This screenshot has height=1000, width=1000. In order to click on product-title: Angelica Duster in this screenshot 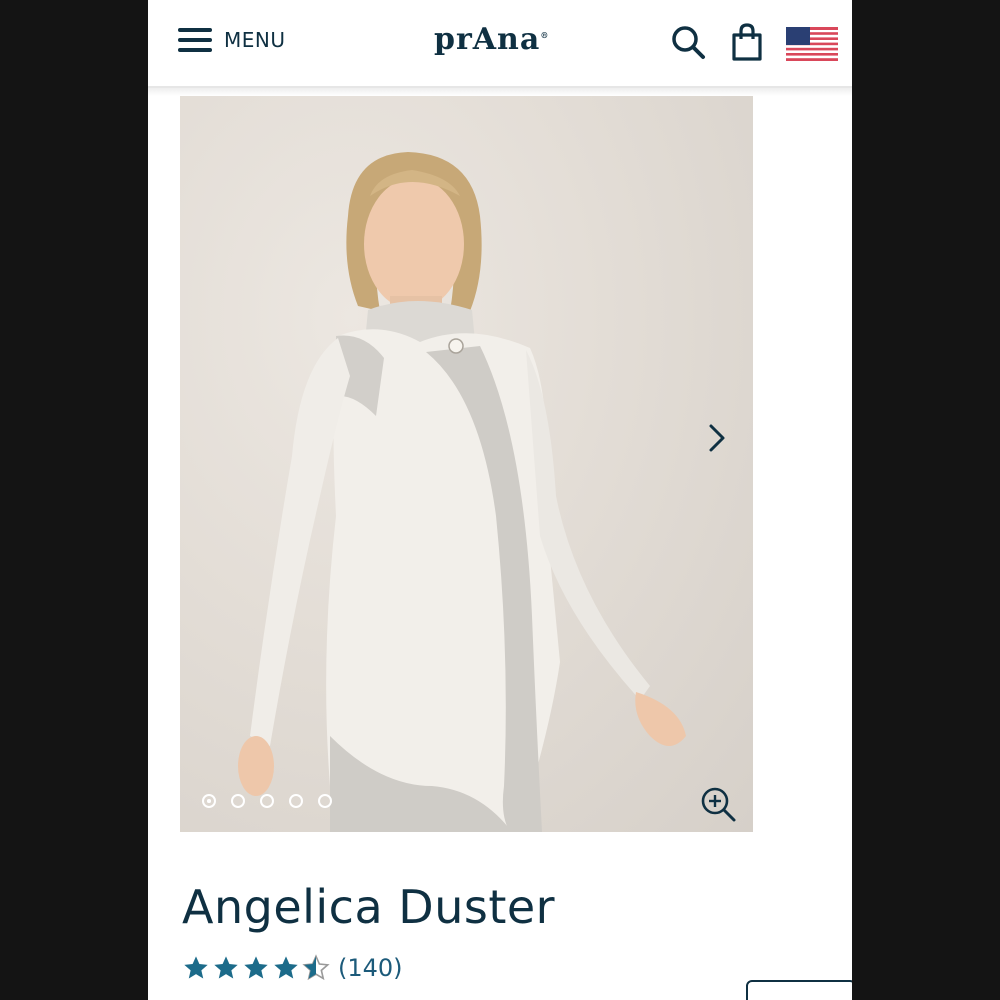, I will do `click(369, 907)`.